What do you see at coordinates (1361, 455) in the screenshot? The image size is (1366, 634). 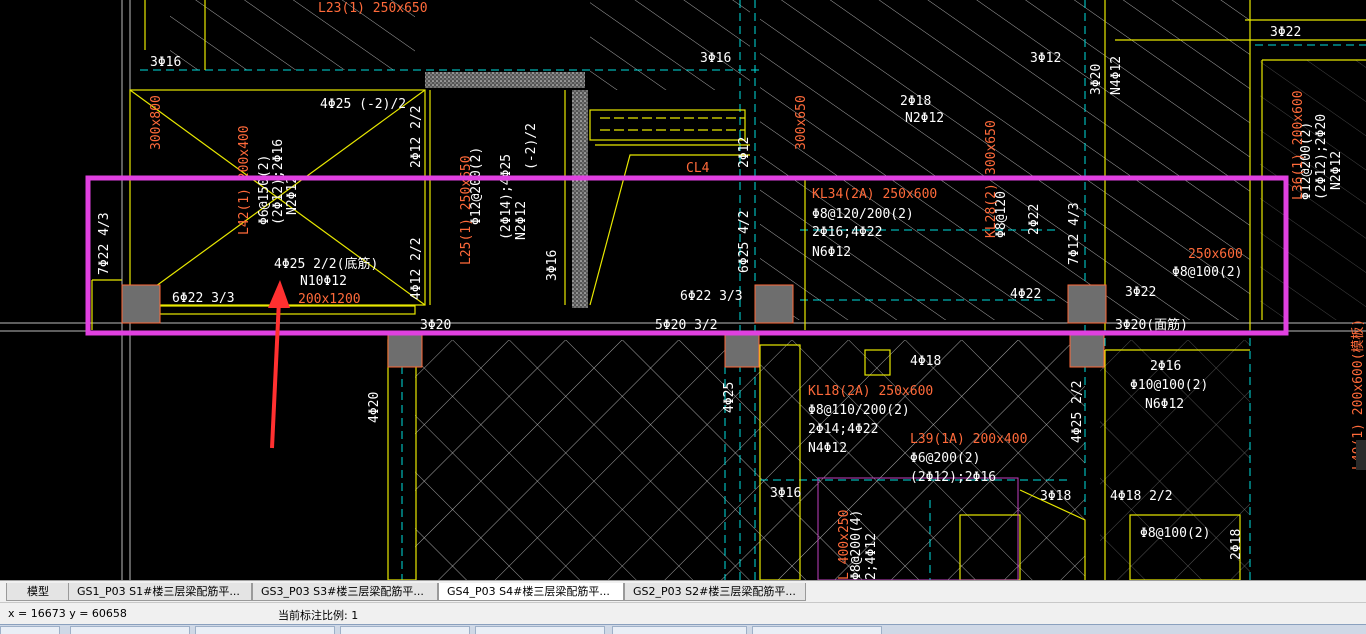 I see `vertical-scroll-hint` at bounding box center [1361, 455].